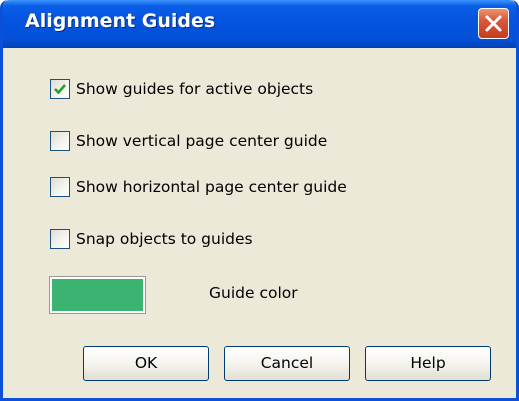 The image size is (519, 401). I want to click on snap-objects-label: Snap objects to guides, so click(164, 239).